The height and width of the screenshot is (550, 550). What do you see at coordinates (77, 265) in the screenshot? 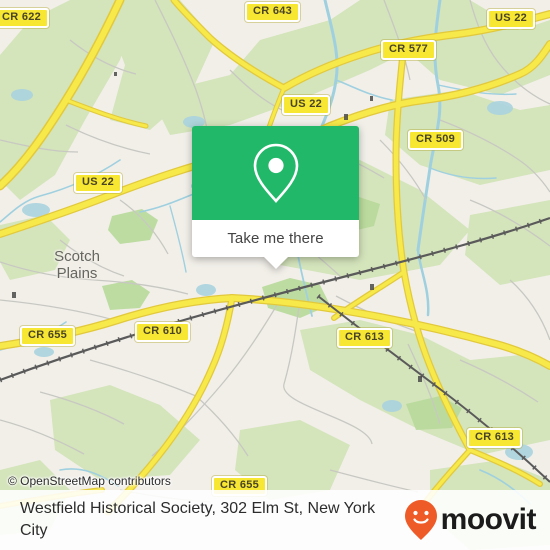
I see `place-label-scotch-plains: Scotch Plains` at bounding box center [77, 265].